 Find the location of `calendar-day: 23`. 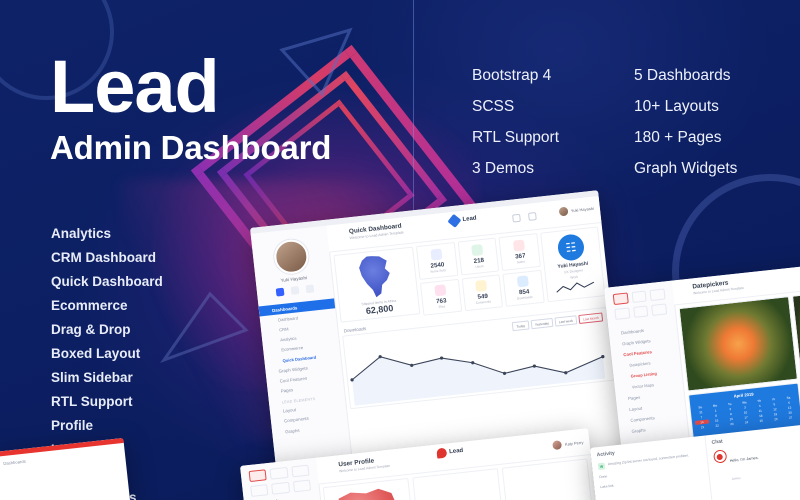

calendar-day: 23 is located at coordinates (732, 423).